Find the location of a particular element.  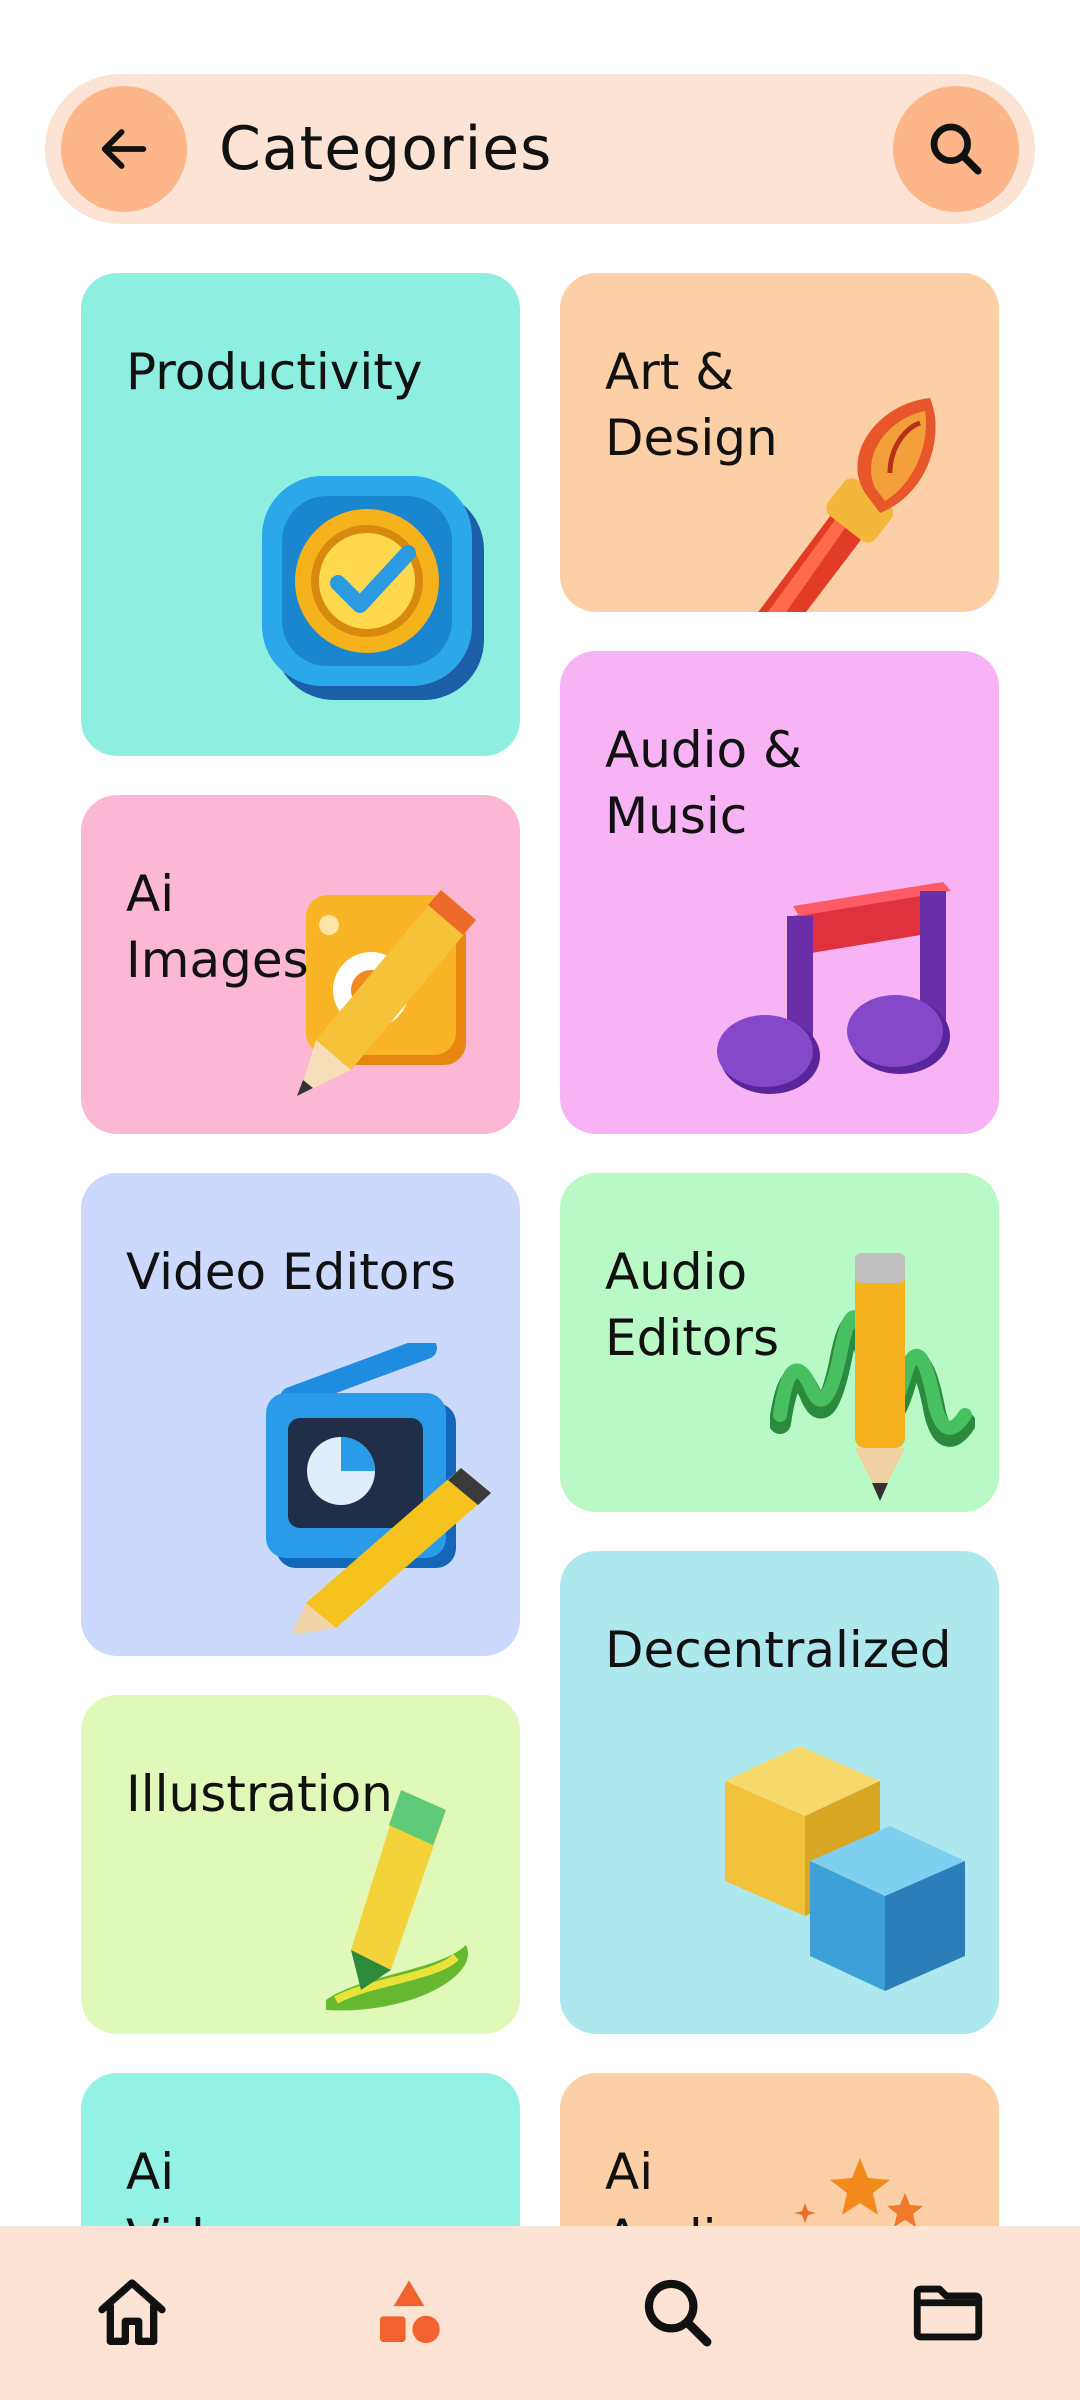

search-button is located at coordinates (956, 149).